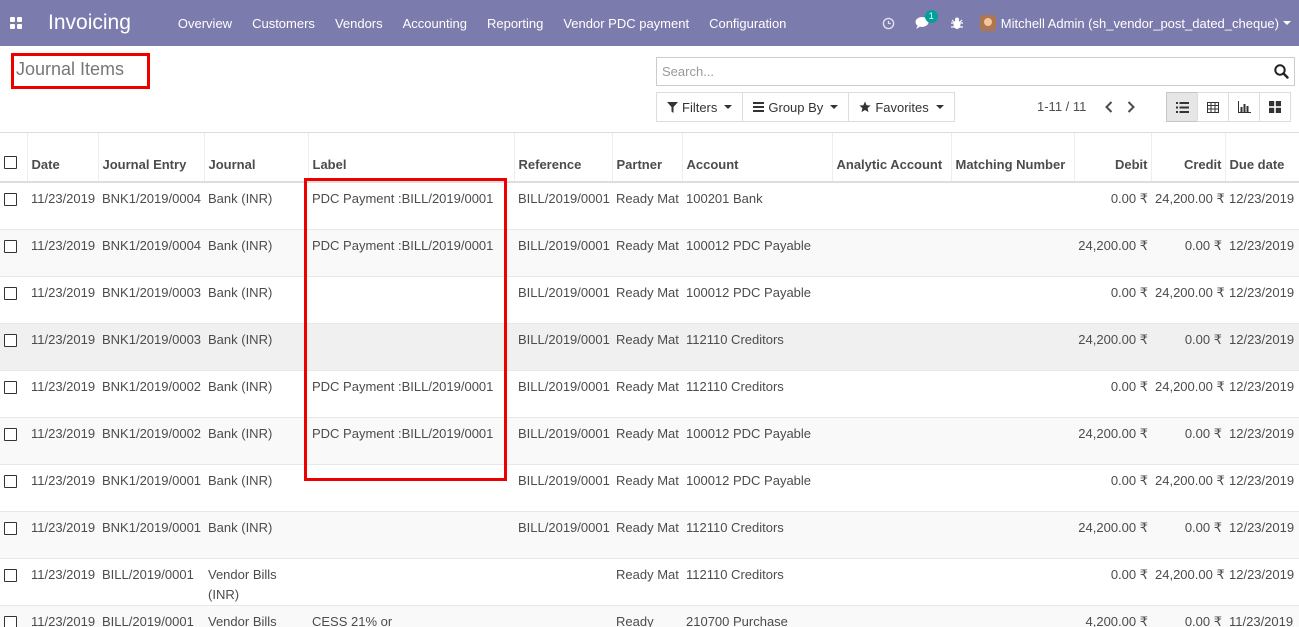 Image resolution: width=1299 pixels, height=627 pixels. Describe the element at coordinates (700, 107) in the screenshot. I see `filters-button: Filters` at that location.